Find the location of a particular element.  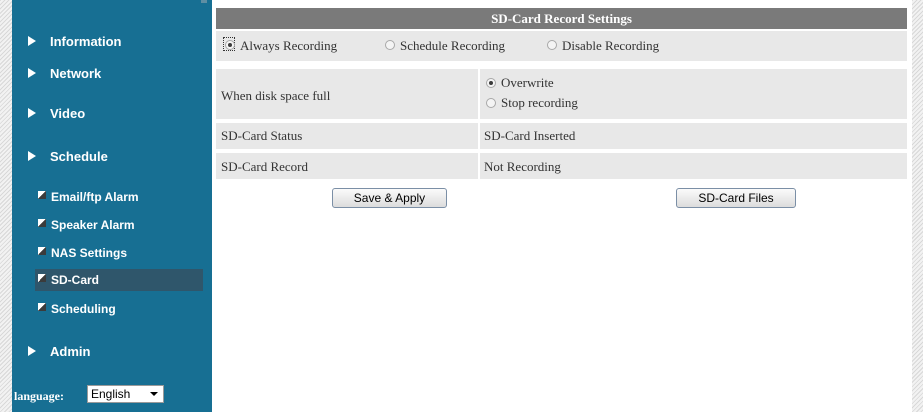

nav-network-label: Network is located at coordinates (76, 73).